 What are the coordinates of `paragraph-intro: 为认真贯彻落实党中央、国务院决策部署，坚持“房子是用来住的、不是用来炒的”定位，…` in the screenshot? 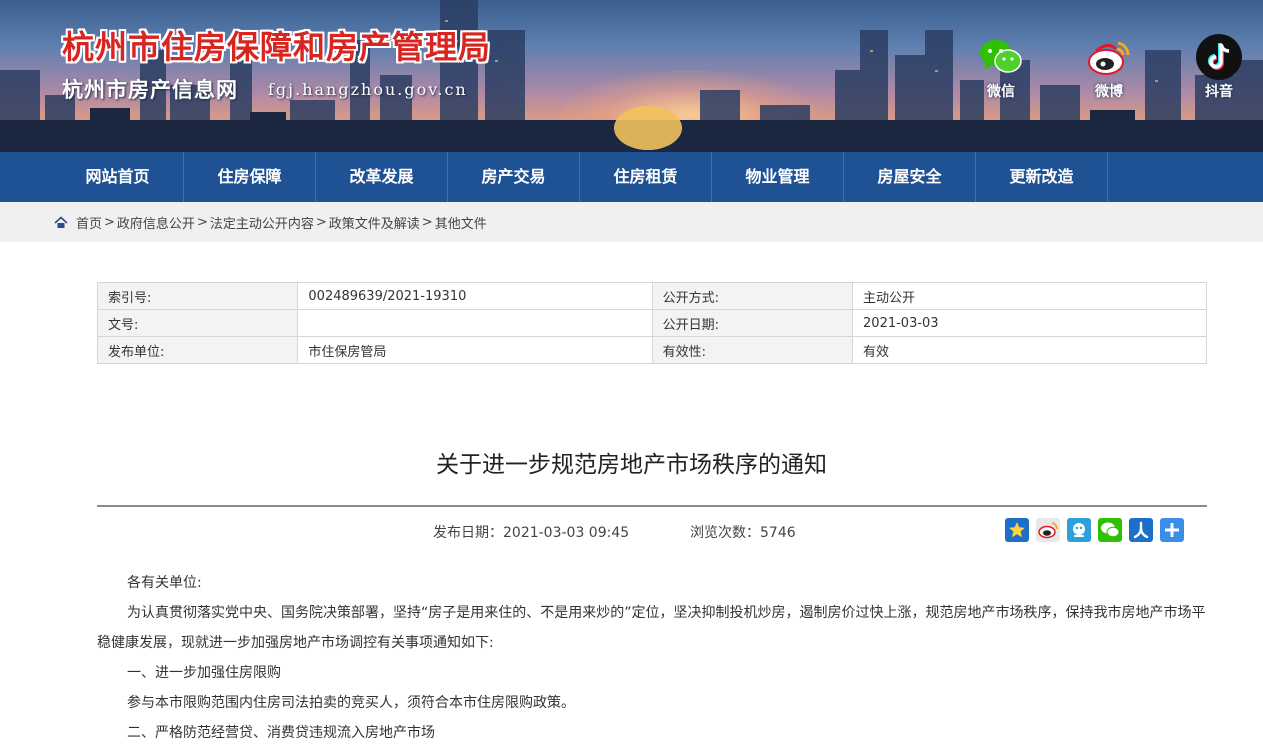 It's located at (651, 628).